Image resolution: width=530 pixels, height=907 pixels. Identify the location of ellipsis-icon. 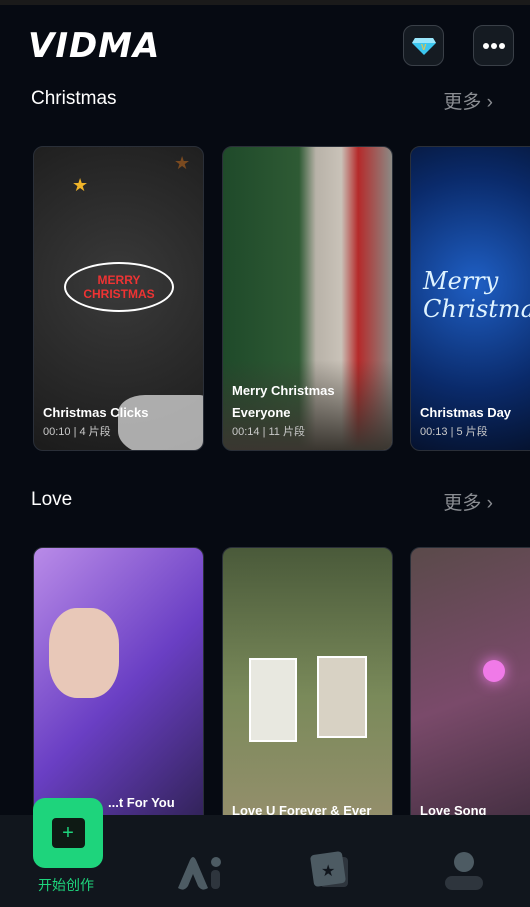
(493, 45).